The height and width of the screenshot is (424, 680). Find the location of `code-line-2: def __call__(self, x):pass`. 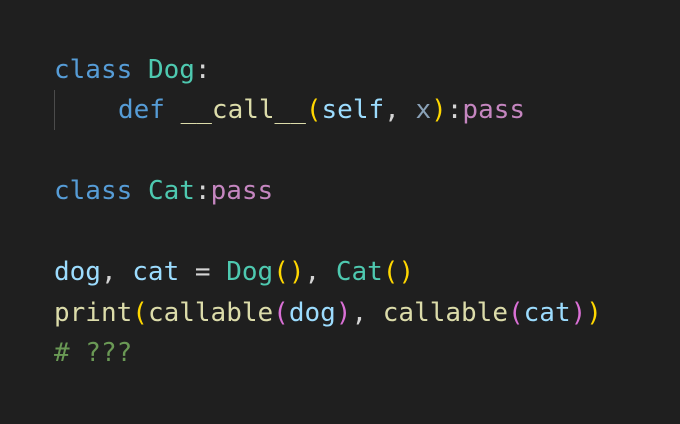

code-line-2: def __call__(self, x):pass is located at coordinates (321, 110).